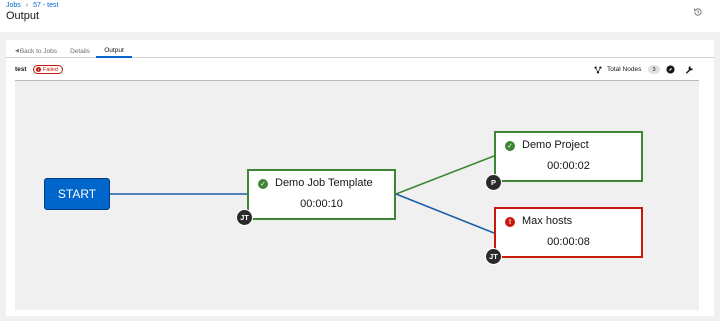  I want to click on link-job-template-to-project, so click(445, 175).